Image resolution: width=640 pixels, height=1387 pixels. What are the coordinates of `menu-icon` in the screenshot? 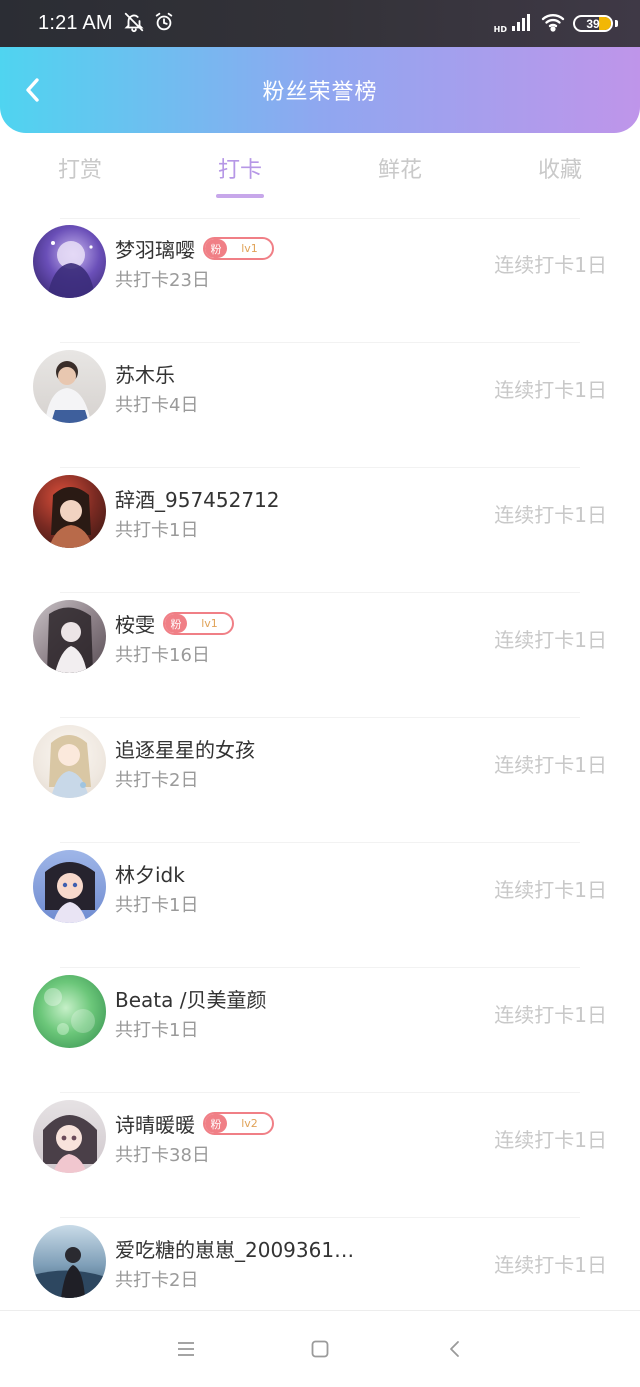 It's located at (186, 1349).